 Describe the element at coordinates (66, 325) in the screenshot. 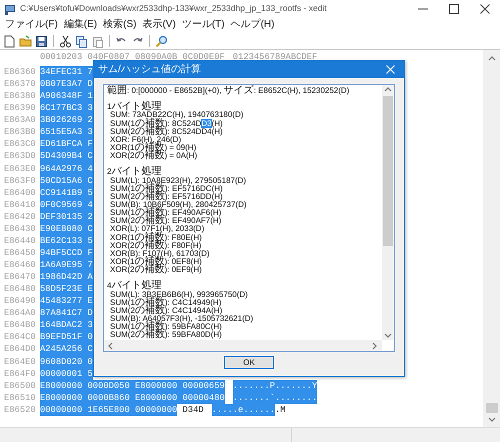

I see `hex-data: 164BDAC2 3` at that location.